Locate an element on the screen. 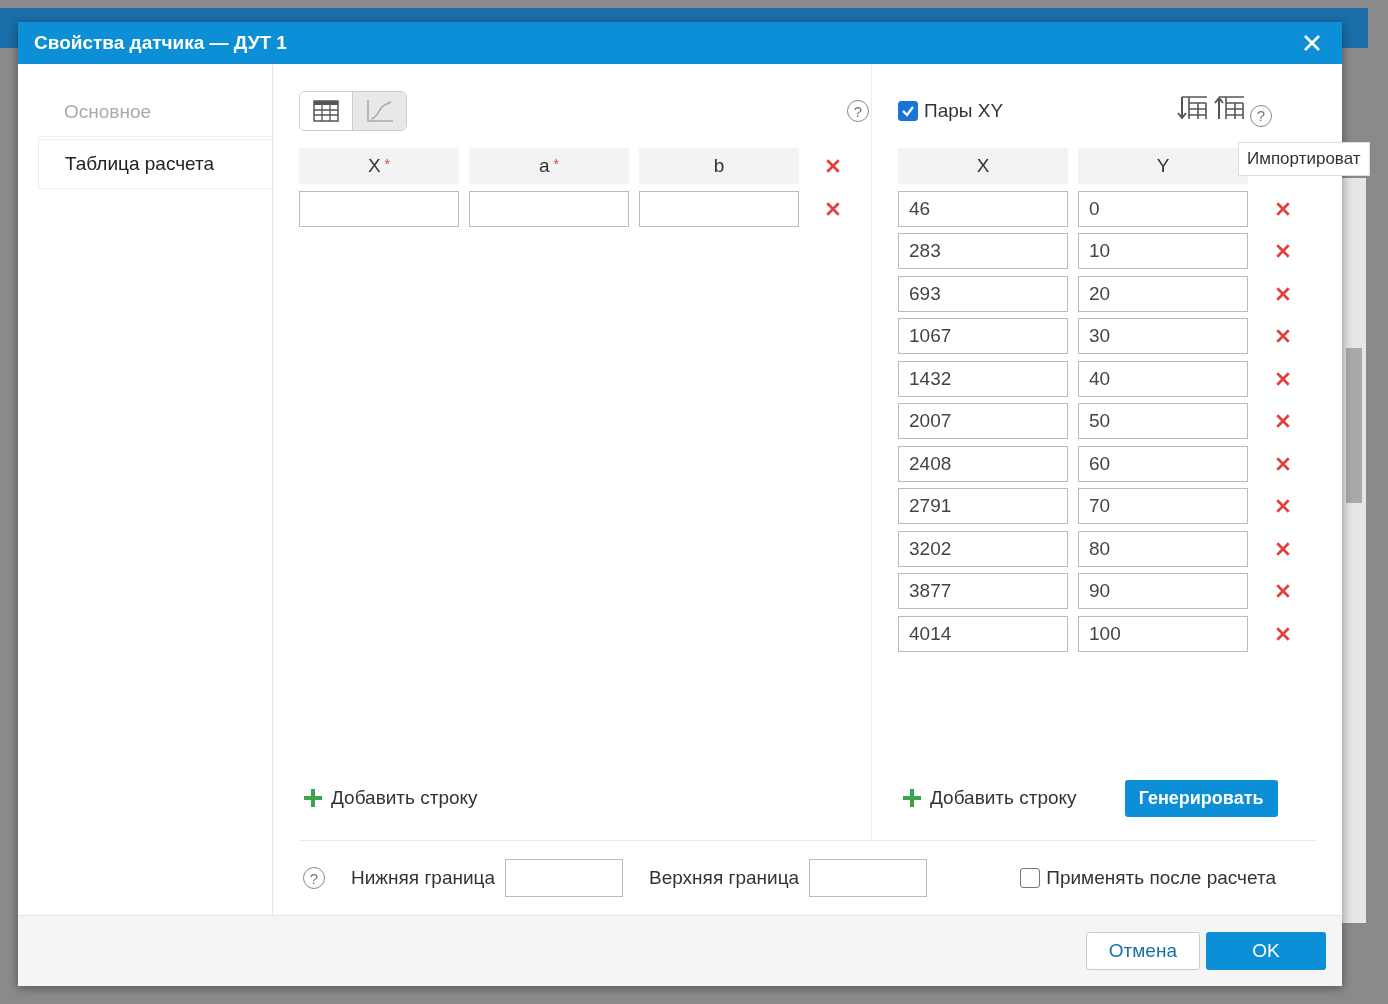 The width and height of the screenshot is (1388, 1004). pairs-checkbox: Пары XY is located at coordinates (951, 111).